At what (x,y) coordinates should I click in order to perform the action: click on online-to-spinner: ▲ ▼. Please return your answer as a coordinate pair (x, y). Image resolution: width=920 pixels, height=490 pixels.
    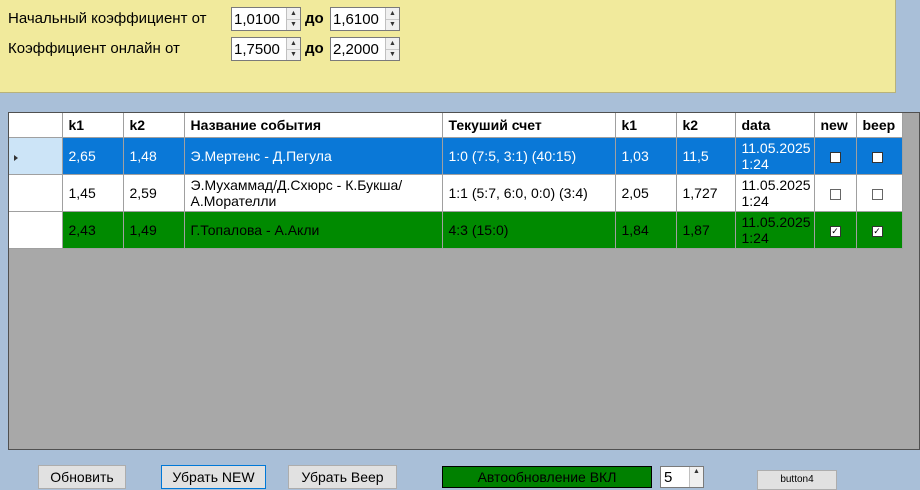
    Looking at the image, I should click on (392, 49).